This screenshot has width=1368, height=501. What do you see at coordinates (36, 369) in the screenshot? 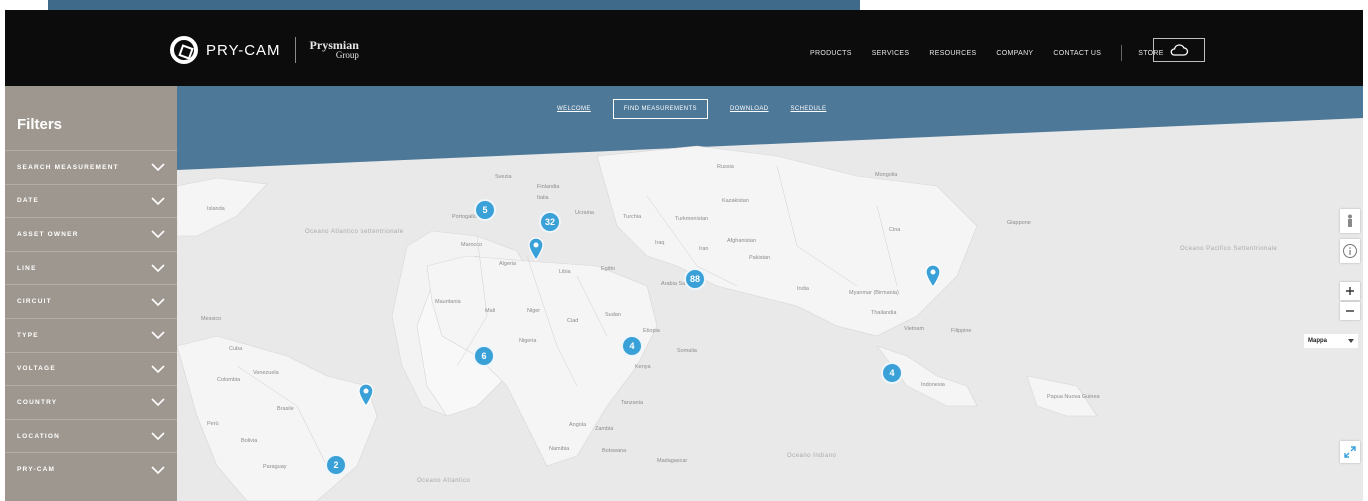
I see `filter-label: VOLTAGE` at bounding box center [36, 369].